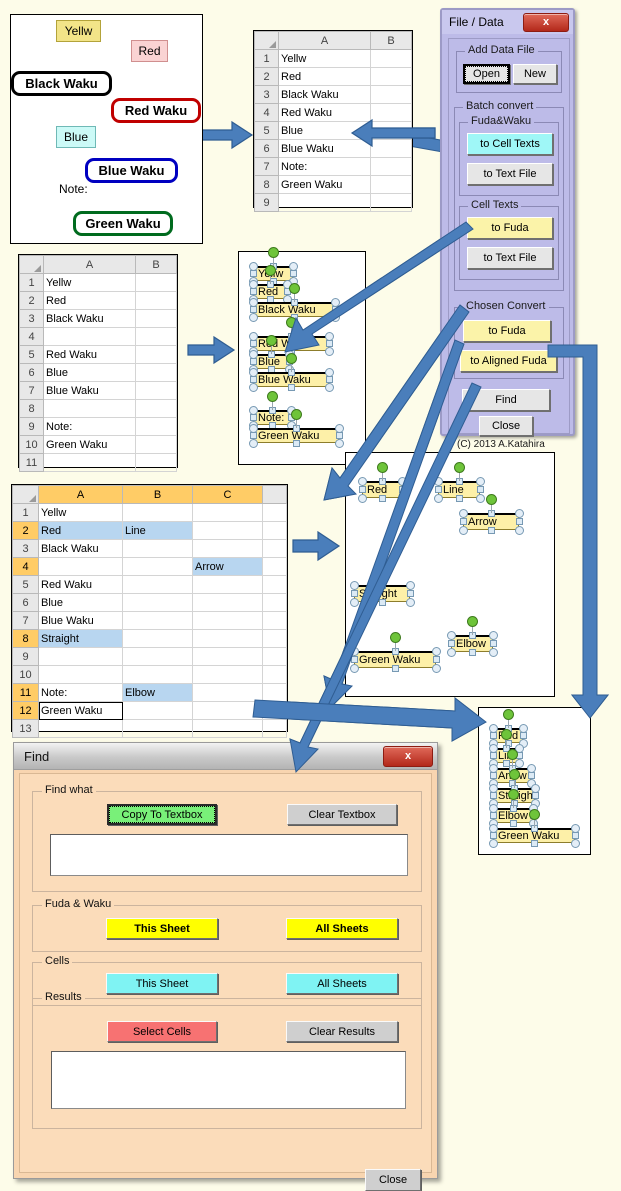 This screenshot has width=621, height=1191. What do you see at coordinates (162, 814) in the screenshot?
I see `copy-to-textbox-button: Copy To Textbox` at bounding box center [162, 814].